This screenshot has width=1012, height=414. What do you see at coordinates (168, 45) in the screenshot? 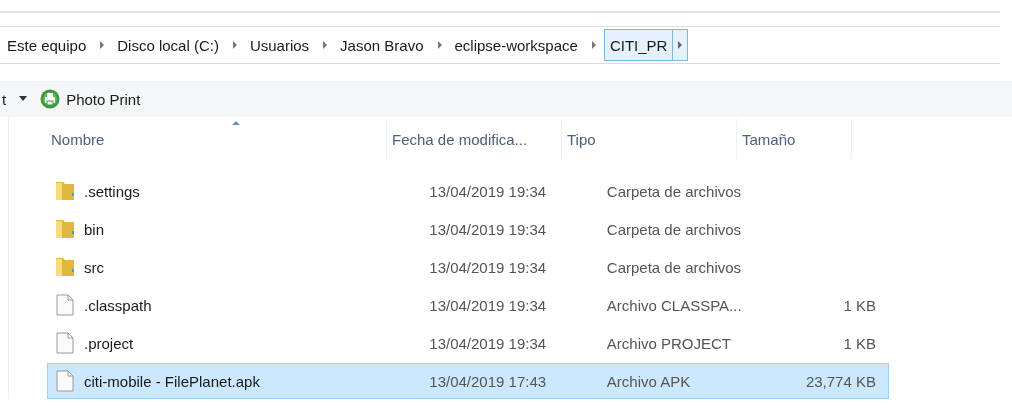
I see `breadcrumb-item: Disco local (C:)` at bounding box center [168, 45].